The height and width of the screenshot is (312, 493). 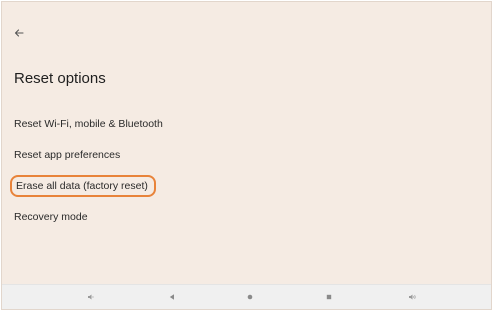 I want to click on volume-up-button, so click(x=412, y=297).